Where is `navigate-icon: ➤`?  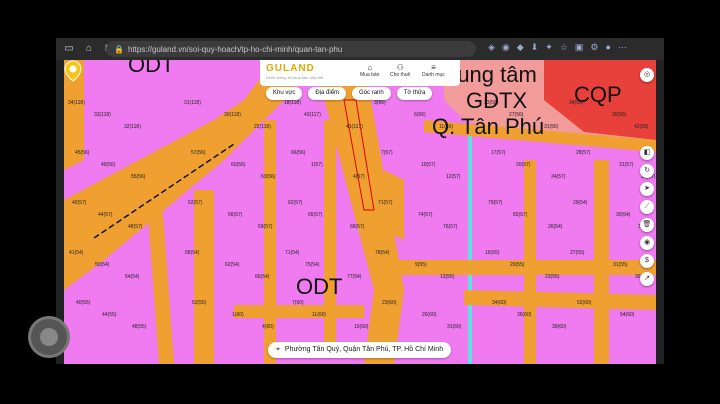 navigate-icon: ➤ is located at coordinates (647, 189).